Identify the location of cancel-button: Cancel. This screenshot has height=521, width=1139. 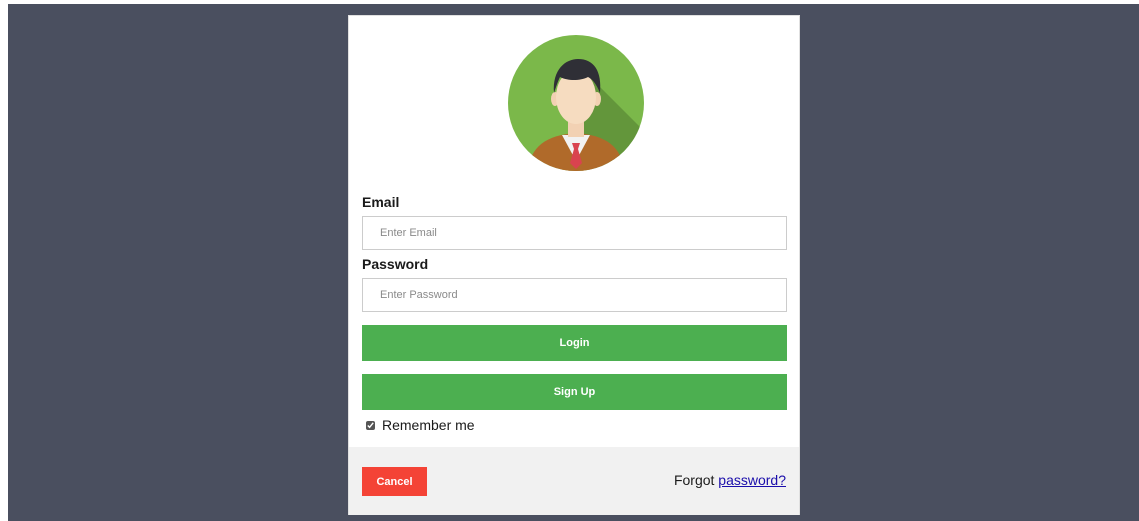
(394, 481).